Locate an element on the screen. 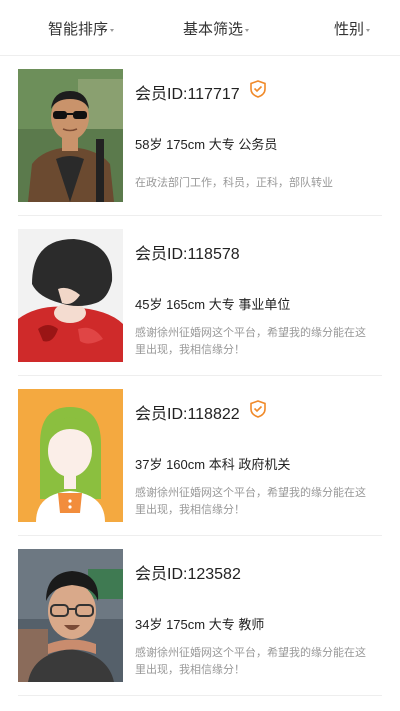 This screenshot has width=400, height=711. filter-label: 性别 is located at coordinates (349, 29).